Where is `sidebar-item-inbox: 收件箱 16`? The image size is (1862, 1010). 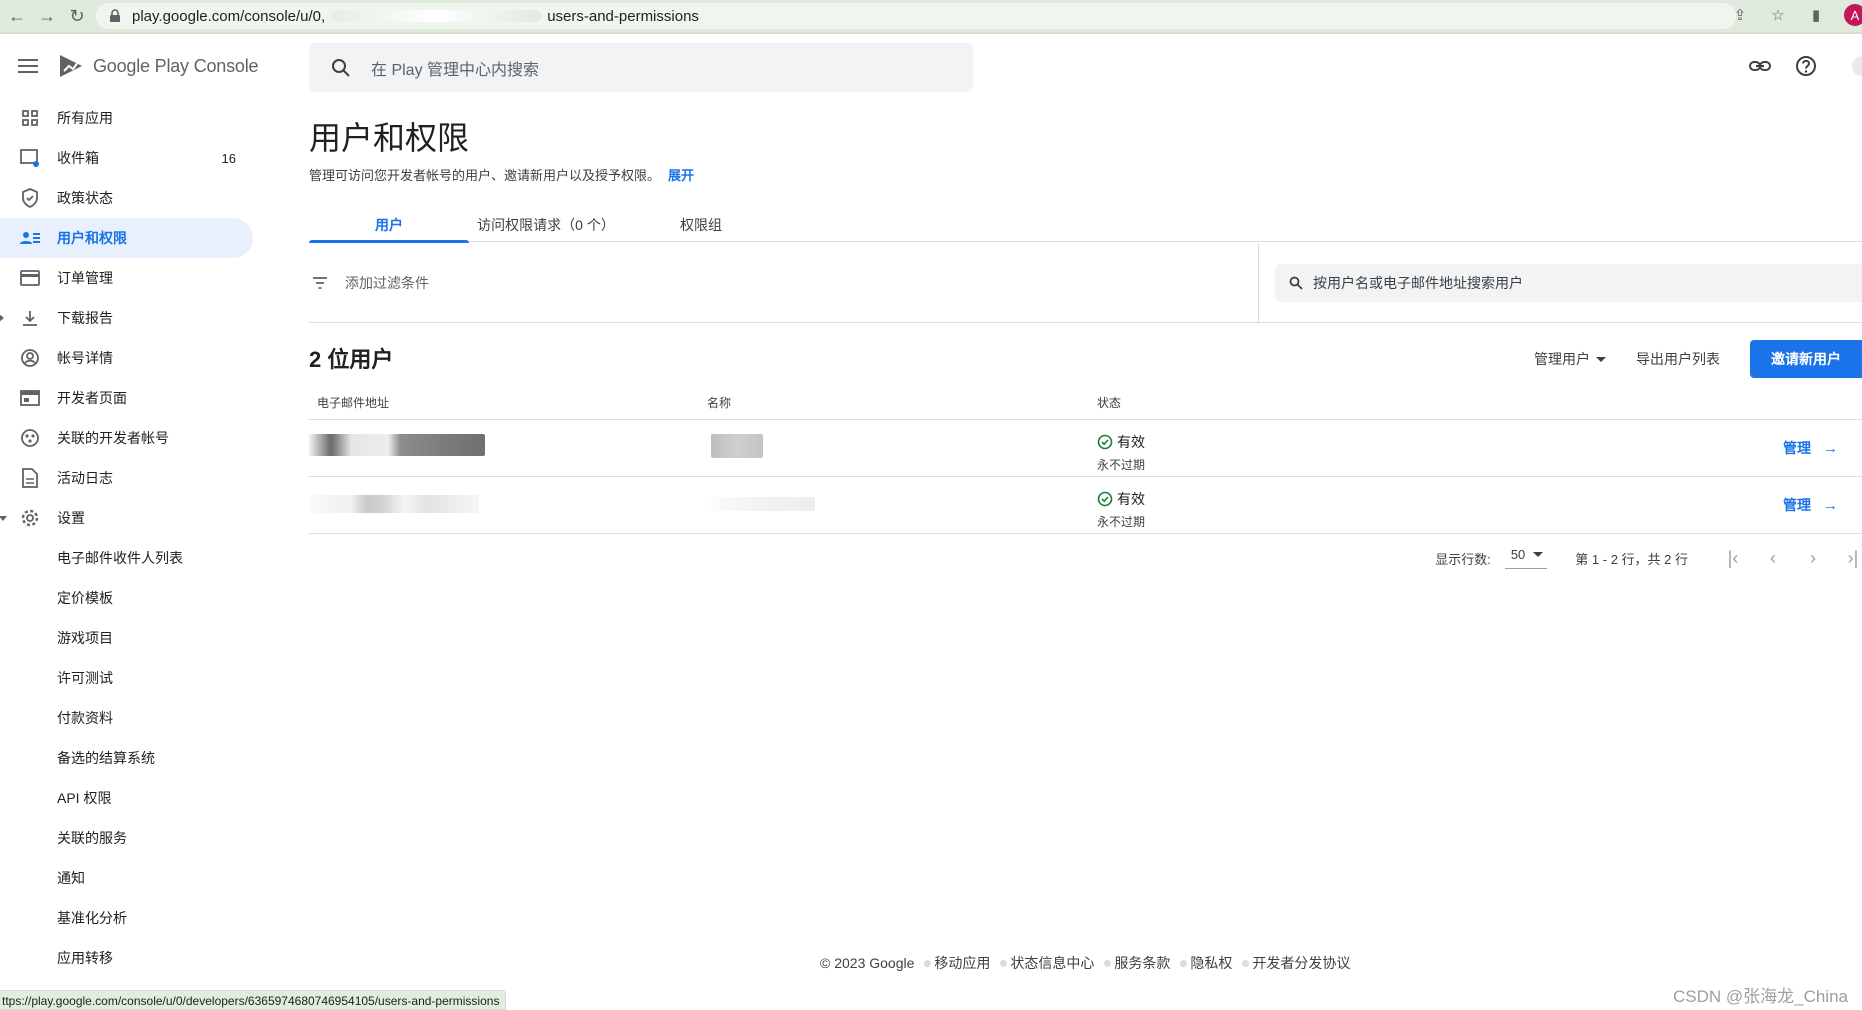
sidebar-item-inbox: 收件箱 16 is located at coordinates (127, 158).